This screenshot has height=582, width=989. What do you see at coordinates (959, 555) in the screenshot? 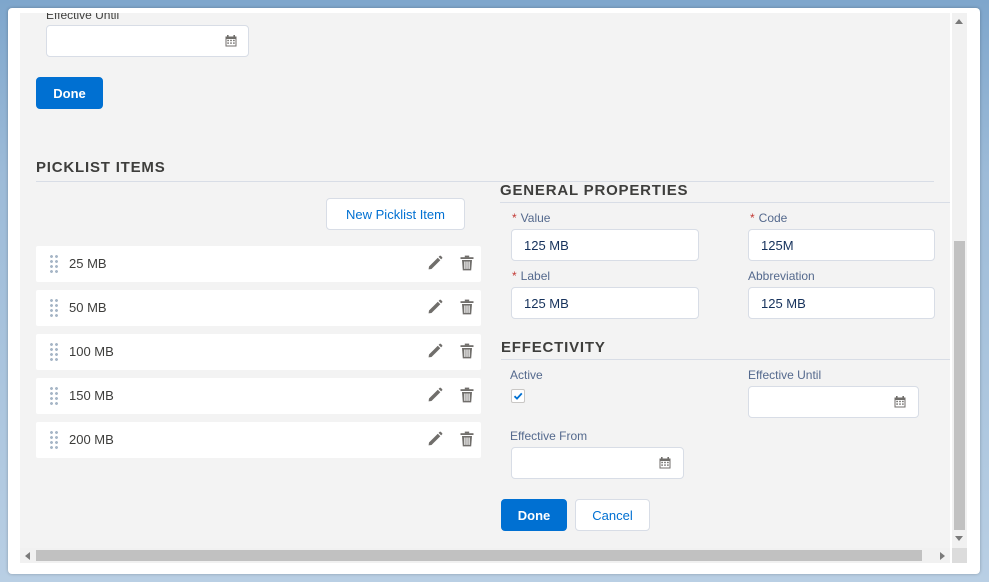
I see `scrollbar-corner` at bounding box center [959, 555].